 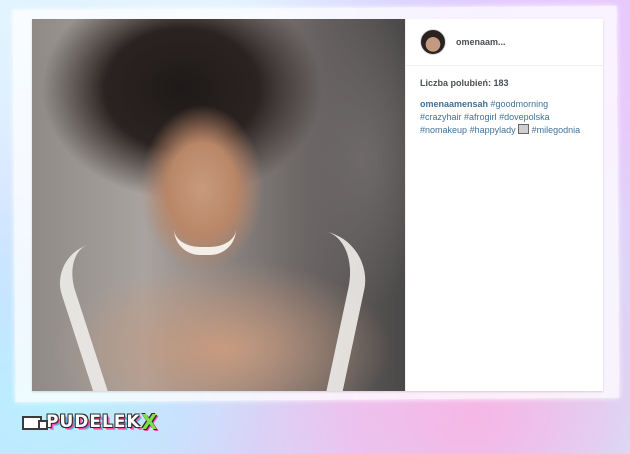 What do you see at coordinates (443, 130) in the screenshot?
I see `hashtag-link: #nomakeup` at bounding box center [443, 130].